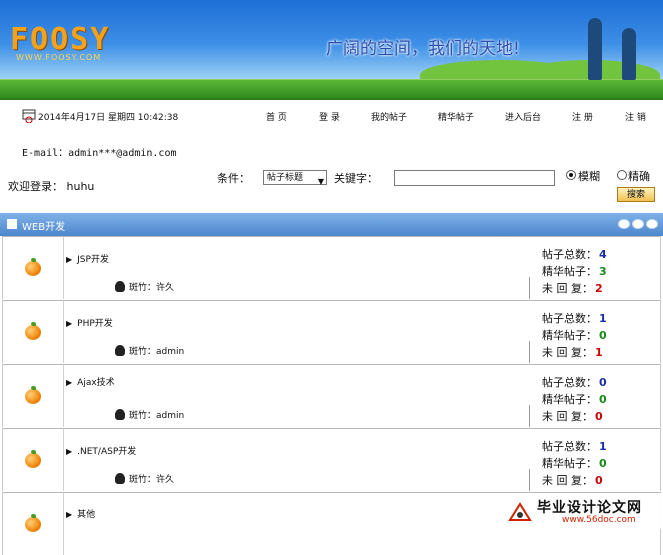  I want to click on forum-name: ▶ Ajax技术, so click(90, 381).